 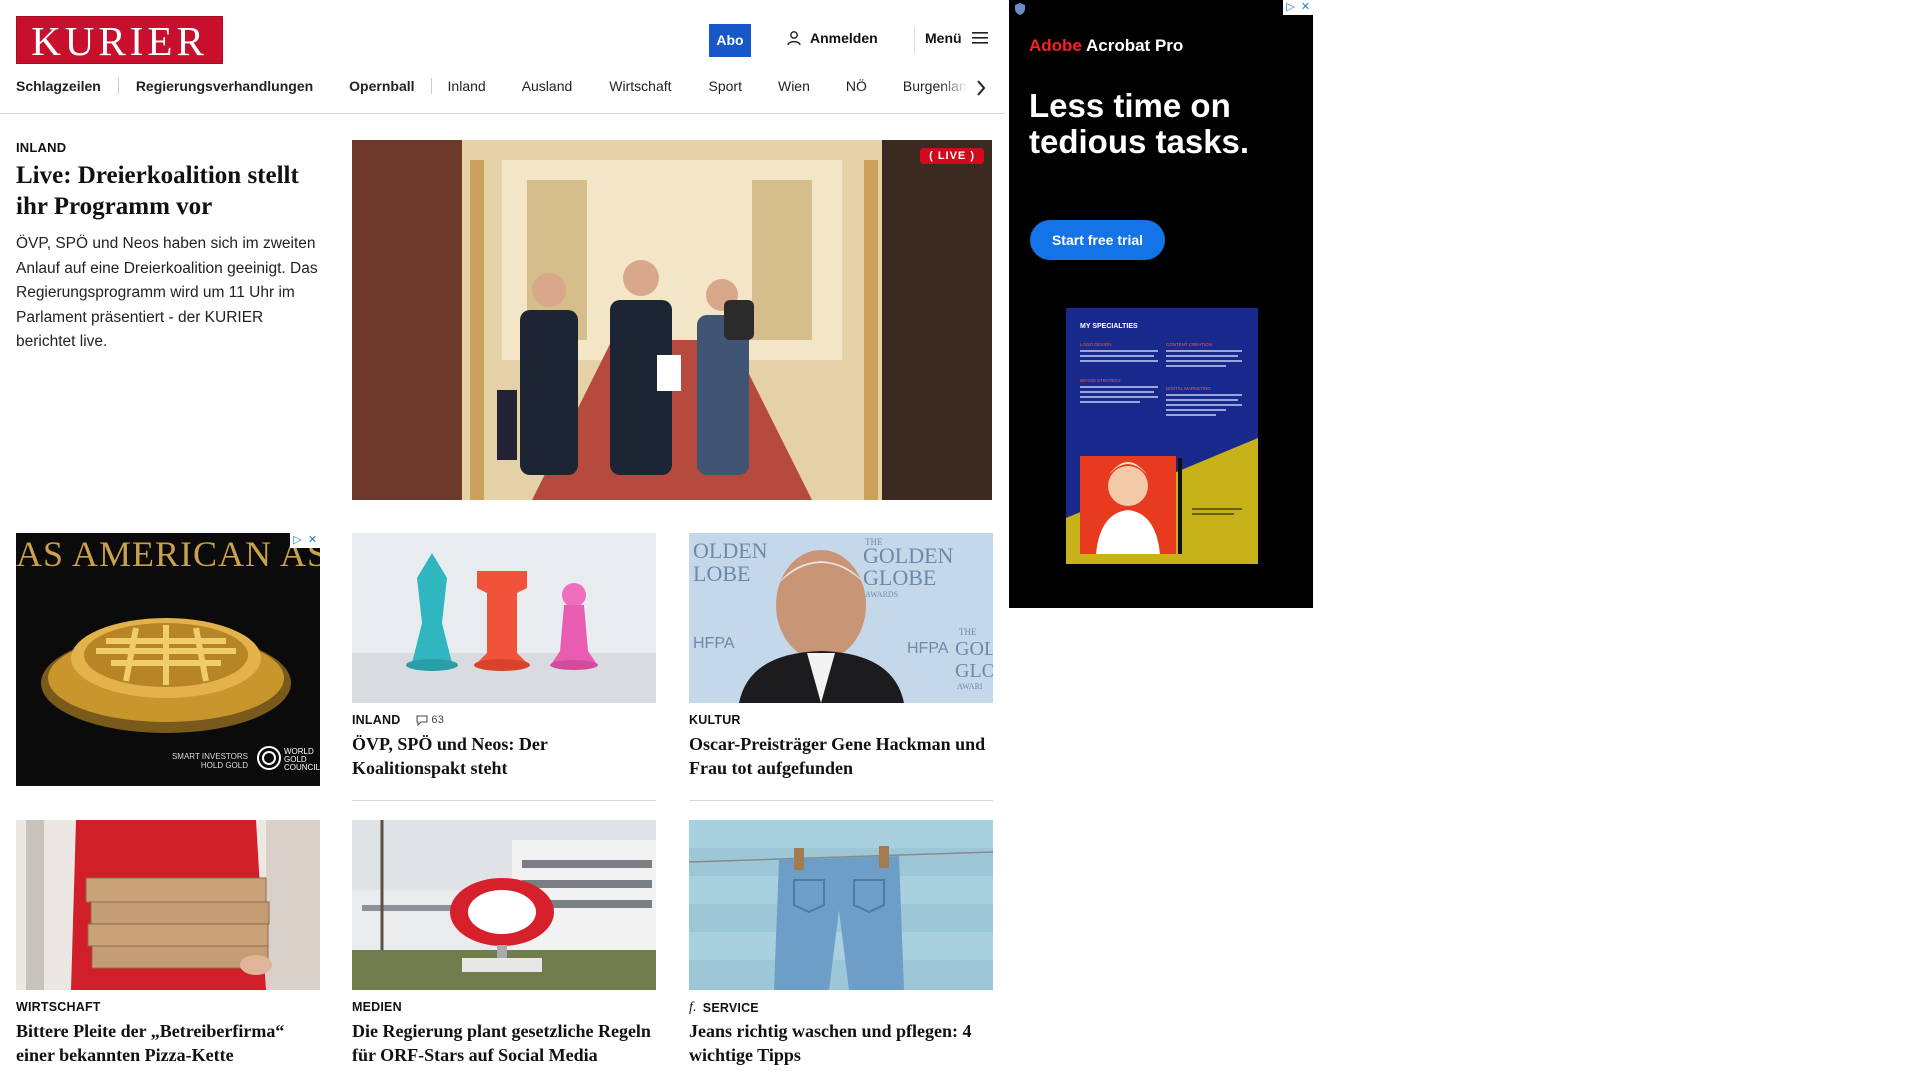 I want to click on chess-pieces-photo, so click(x=504, y=618).